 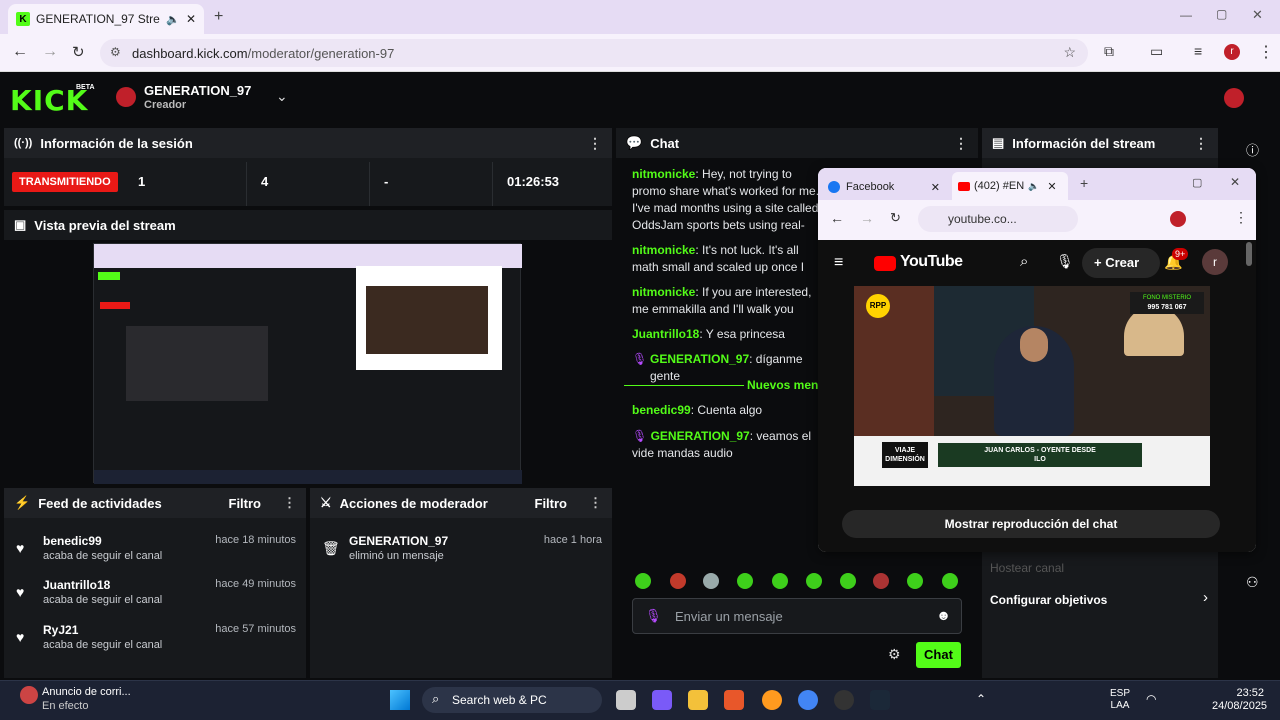 What do you see at coordinates (808, 700) in the screenshot?
I see `chrome-icon` at bounding box center [808, 700].